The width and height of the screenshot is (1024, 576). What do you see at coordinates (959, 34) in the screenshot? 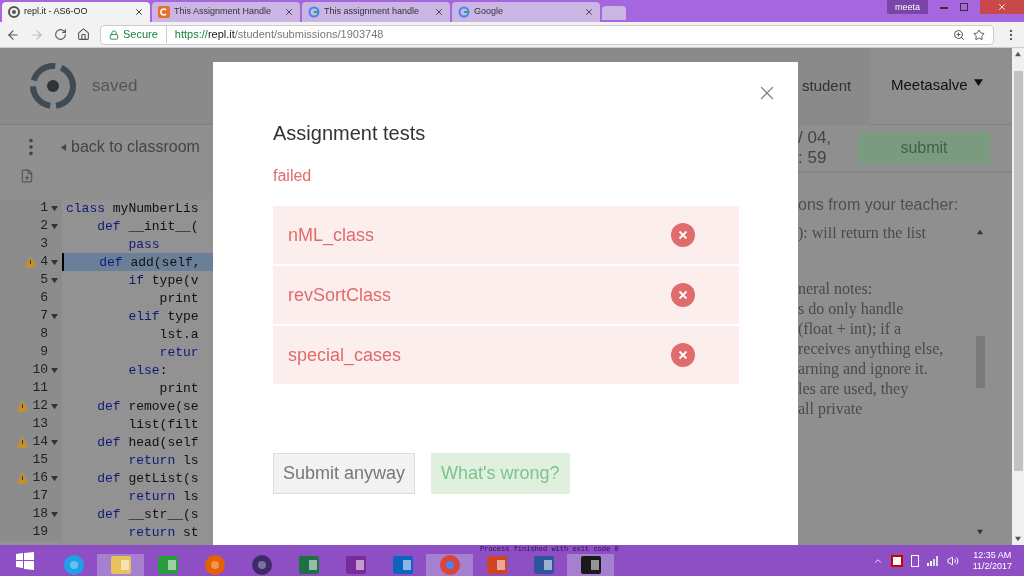
I see `zoom-icon` at bounding box center [959, 34].